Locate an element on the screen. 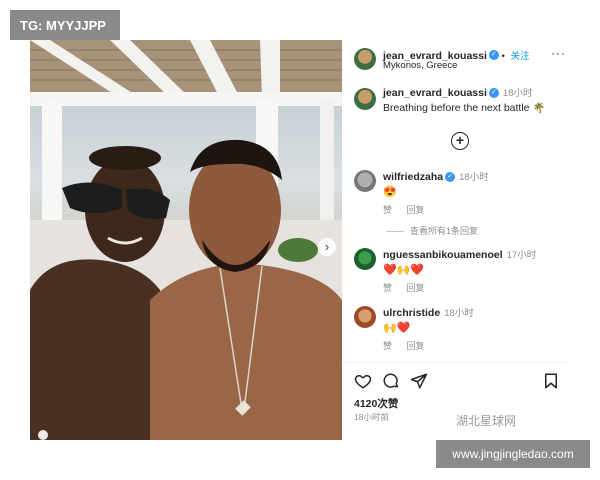 This screenshot has height=480, width=600. commenter-username: nguessanbikouamenoel is located at coordinates (443, 255).